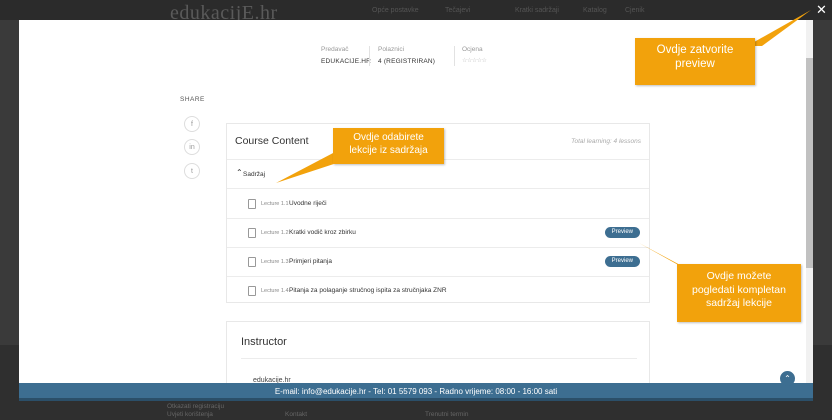 The height and width of the screenshot is (420, 832). What do you see at coordinates (447, 414) in the screenshot?
I see `background-footer-text: Trenutni termin` at bounding box center [447, 414].